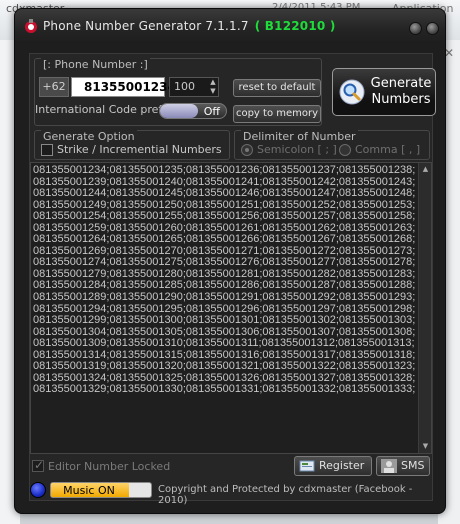 The height and width of the screenshot is (524, 460). Describe the element at coordinates (345, 150) in the screenshot. I see `comma-radio` at that location.